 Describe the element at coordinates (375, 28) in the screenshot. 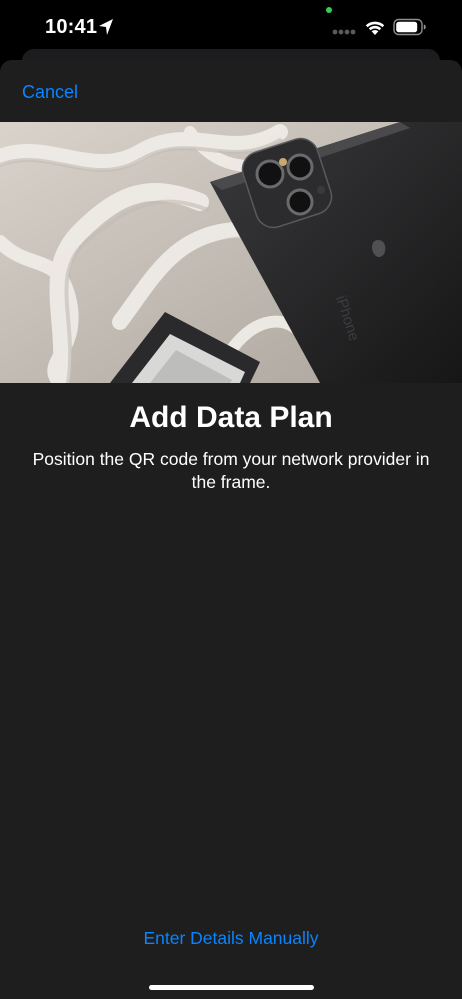

I see `wifi-icon` at that location.